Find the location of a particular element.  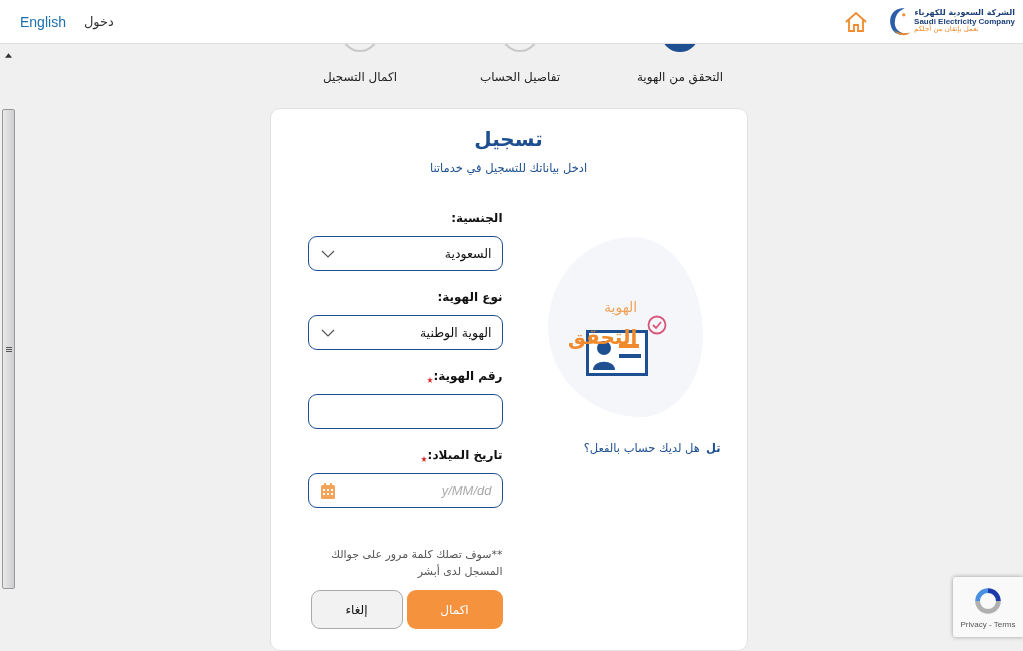

privacy-terms-link: Privacy - Terms is located at coordinates (988, 624).